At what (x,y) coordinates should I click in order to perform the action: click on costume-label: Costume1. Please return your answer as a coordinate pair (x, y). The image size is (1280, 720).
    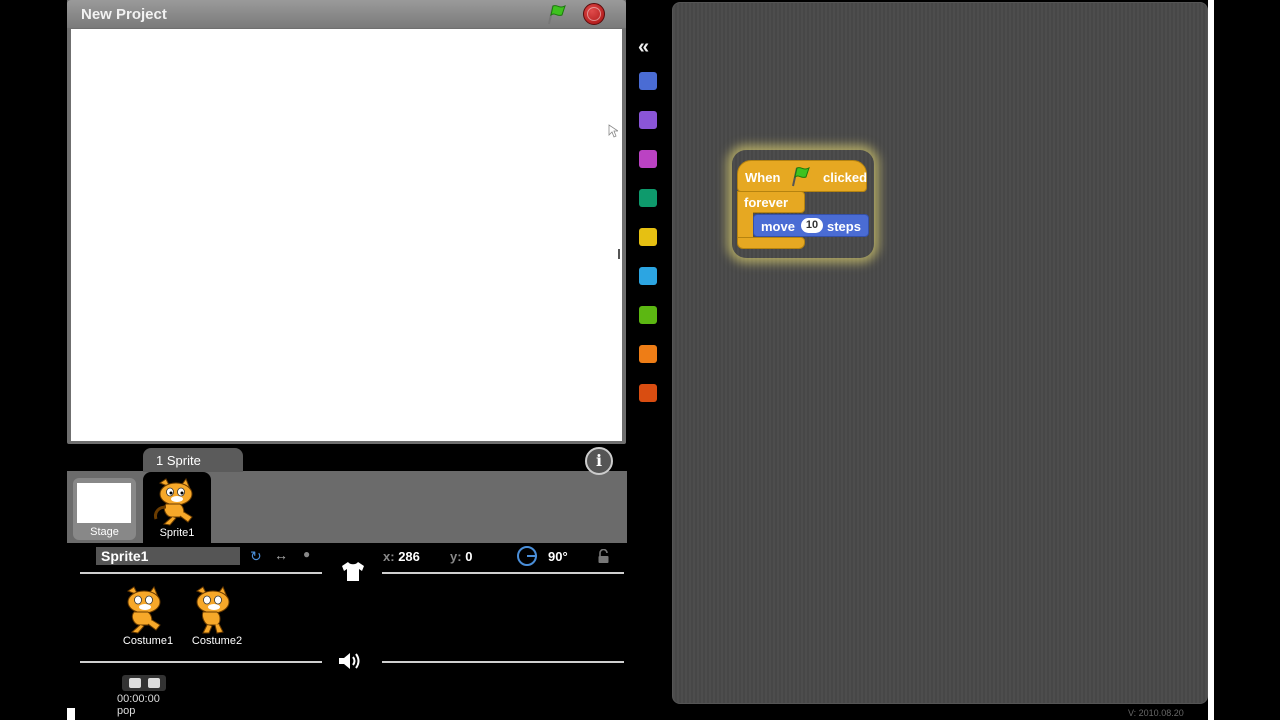
    Looking at the image, I should click on (148, 641).